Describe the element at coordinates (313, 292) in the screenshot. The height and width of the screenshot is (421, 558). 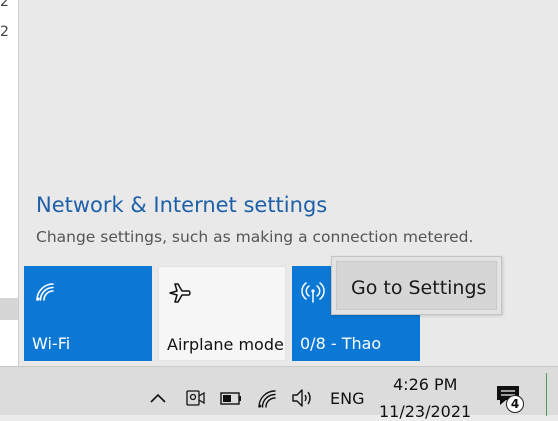
I see `mobile-hotspot-icon` at that location.